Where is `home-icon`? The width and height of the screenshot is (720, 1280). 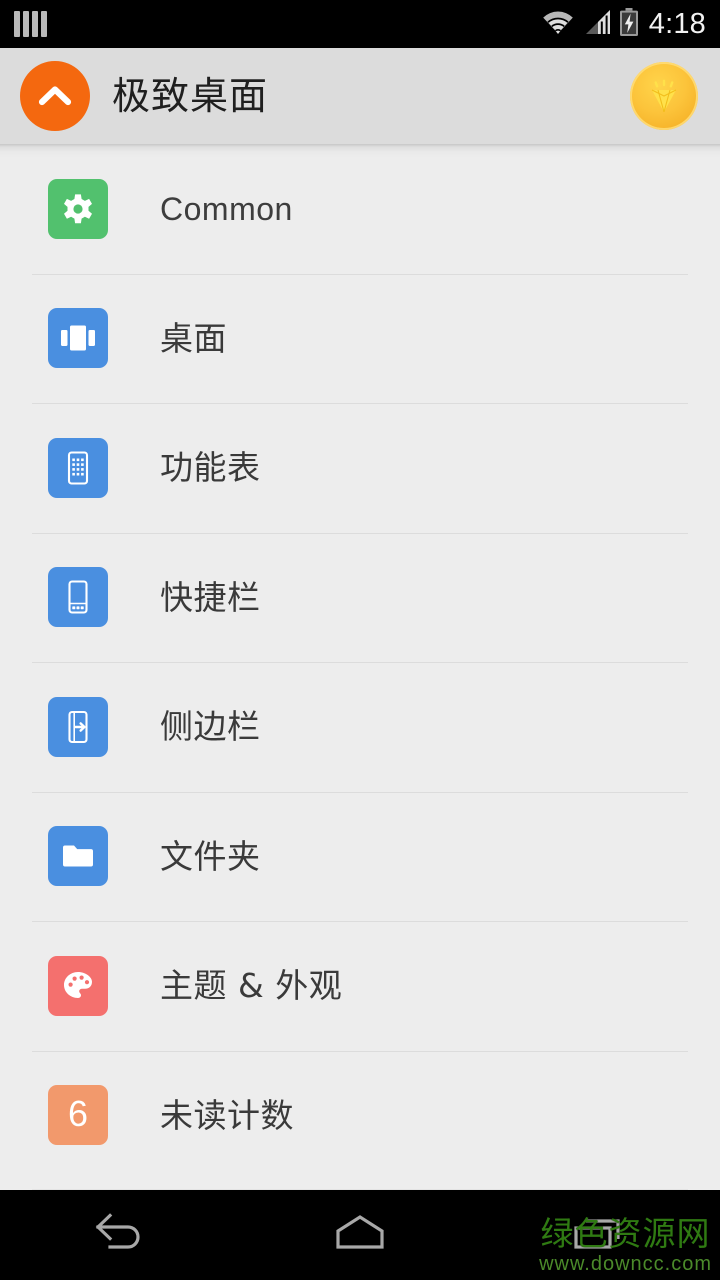
home-icon is located at coordinates (360, 1235).